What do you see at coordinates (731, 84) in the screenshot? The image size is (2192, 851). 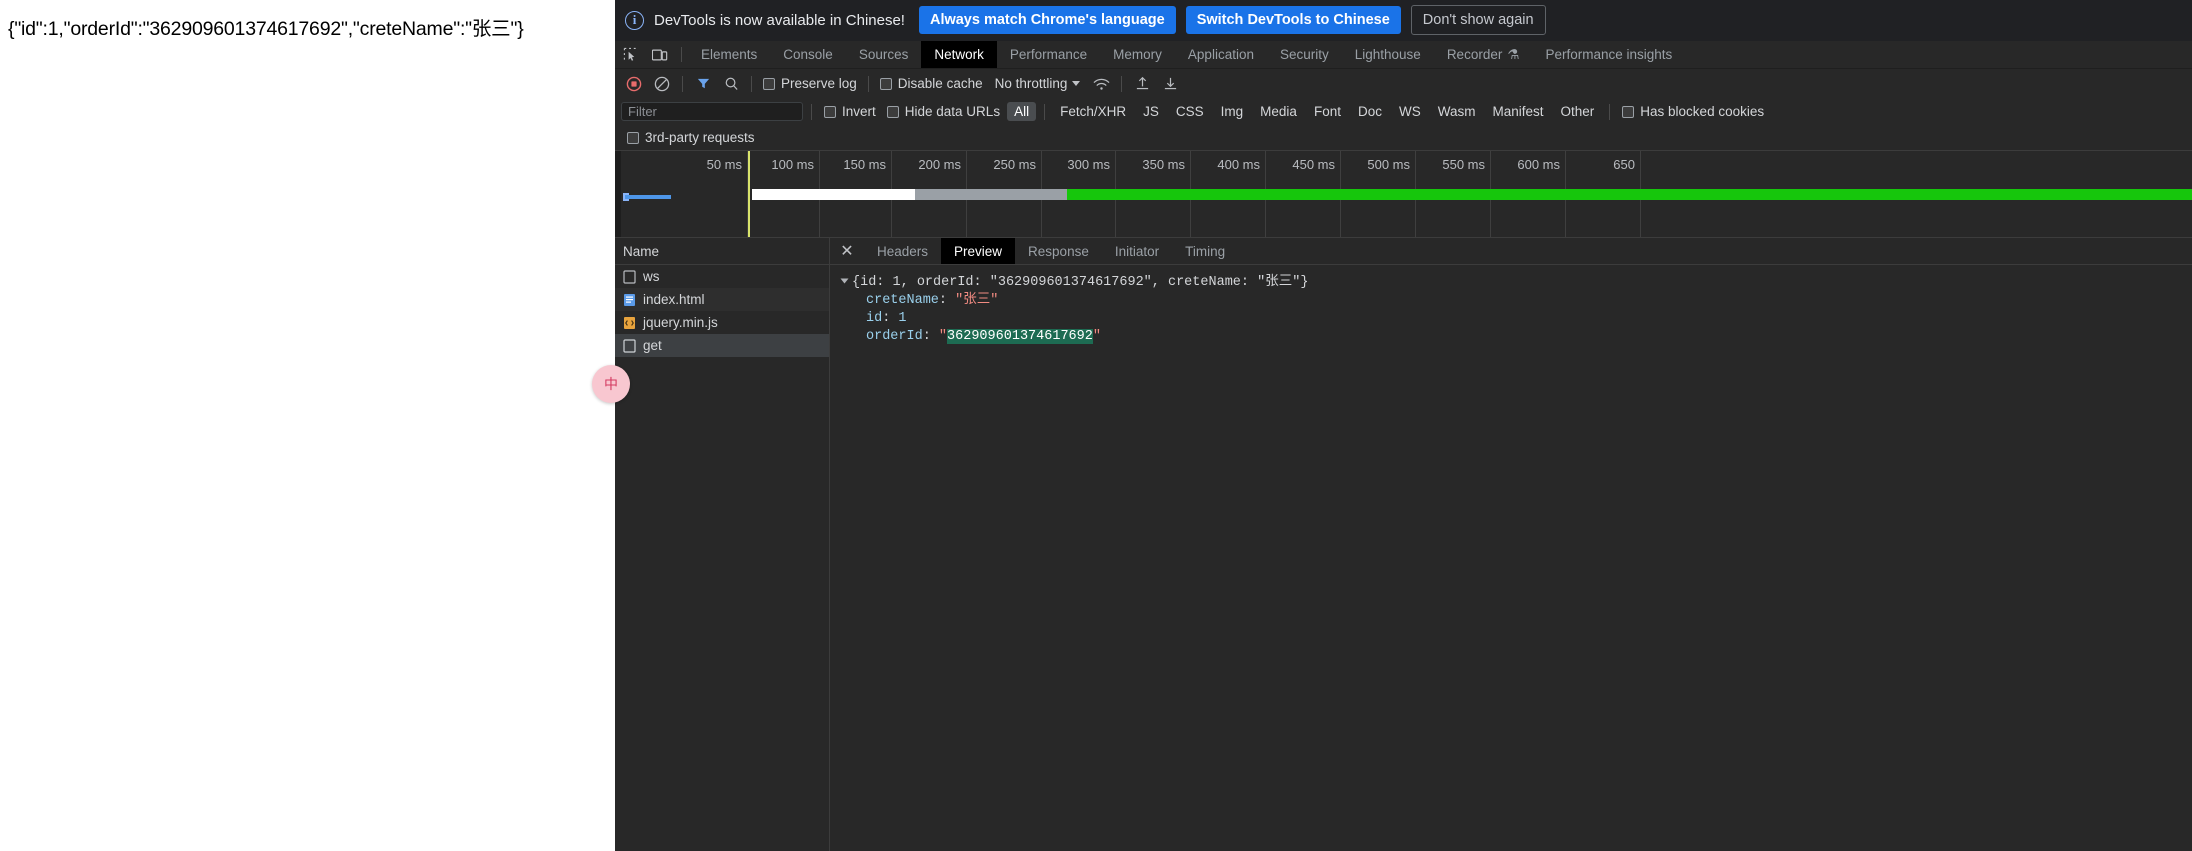 I see `search-icon` at bounding box center [731, 84].